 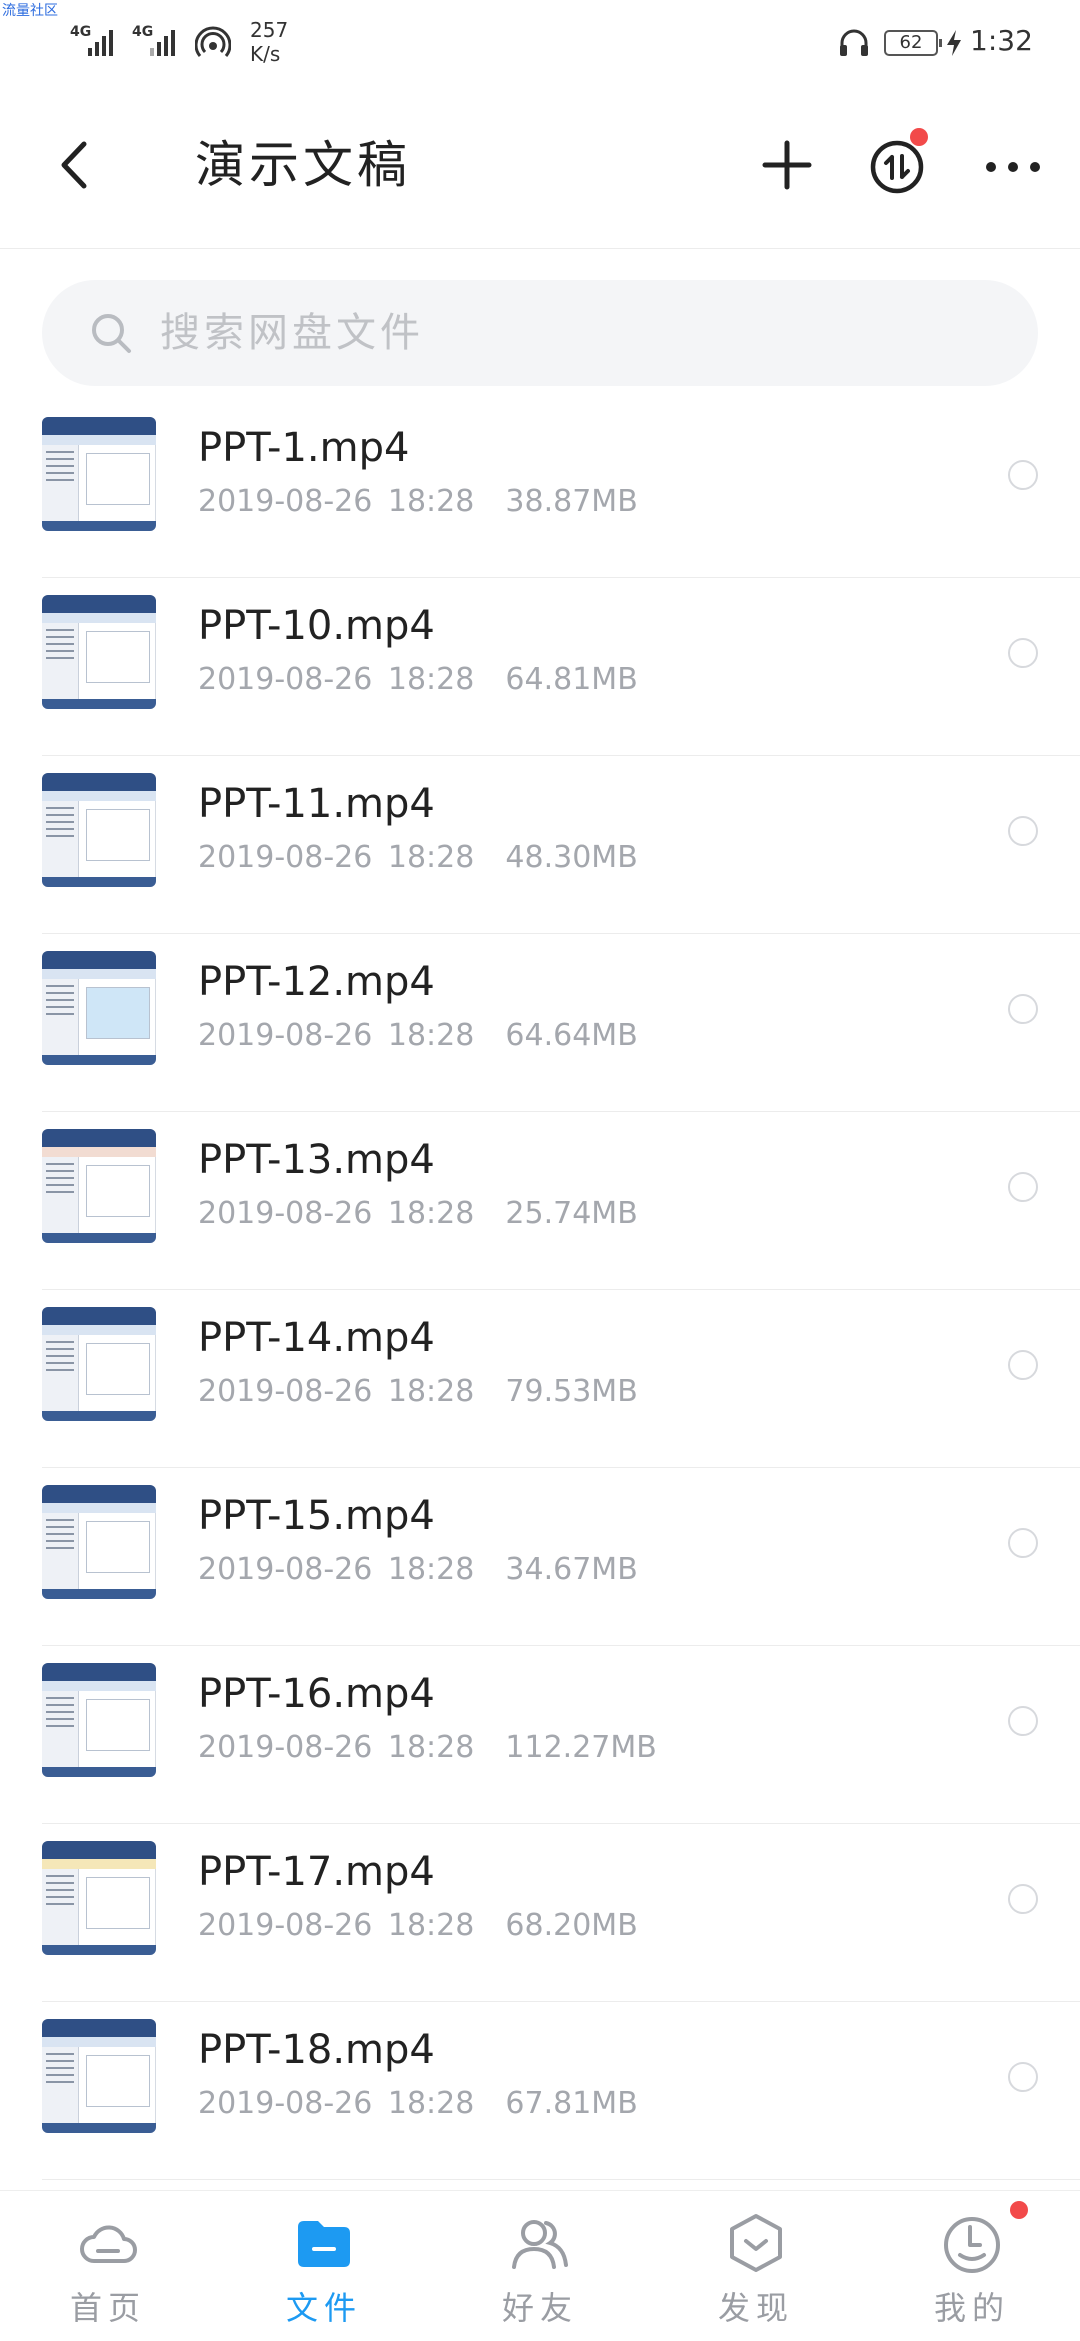 I want to click on file-row: PPT-11.mp4 2019-08-26 18:28 48.30MB, so click(x=561, y=845).